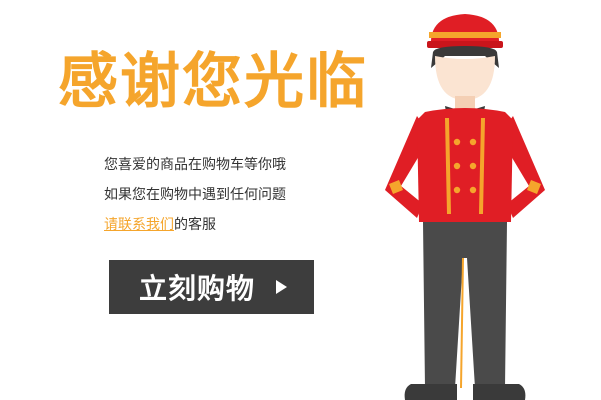  I want to click on bellhop-neck, so click(465, 103).